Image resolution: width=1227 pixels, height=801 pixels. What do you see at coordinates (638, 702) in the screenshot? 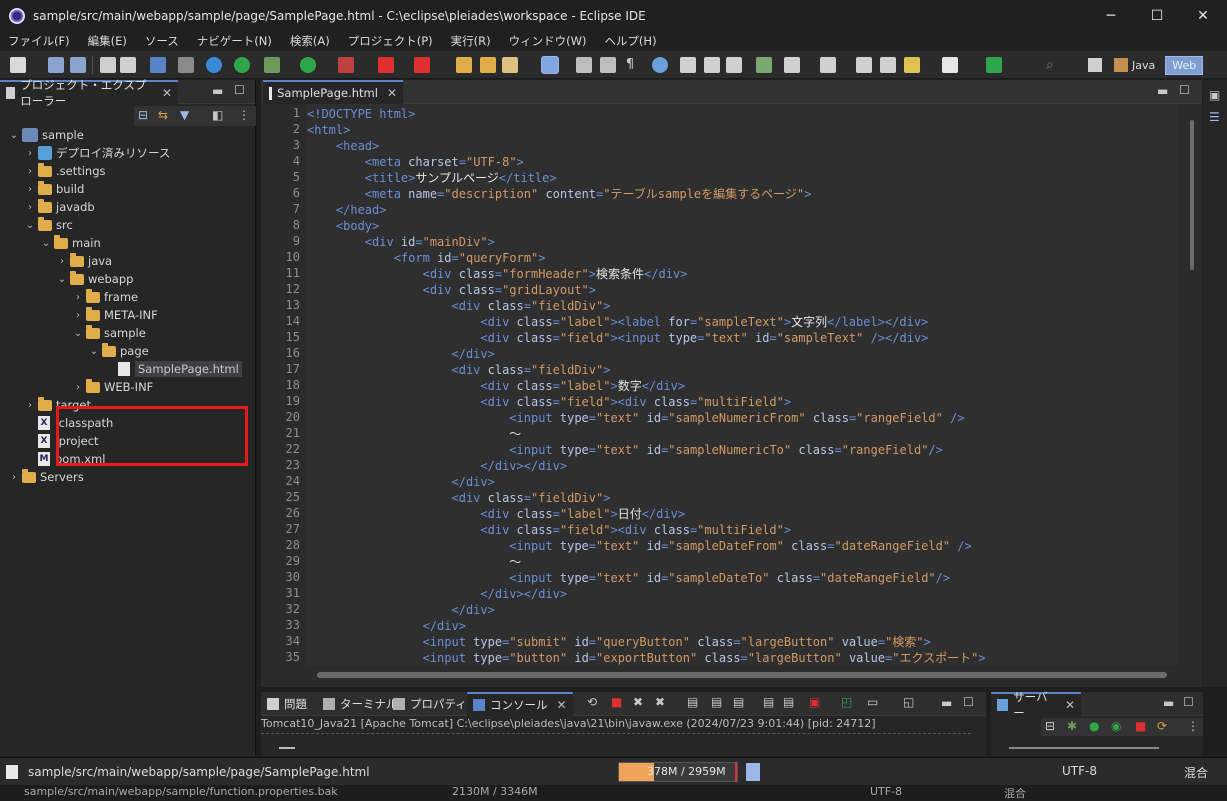
I see `remove-launch-icon: ✖` at bounding box center [638, 702].